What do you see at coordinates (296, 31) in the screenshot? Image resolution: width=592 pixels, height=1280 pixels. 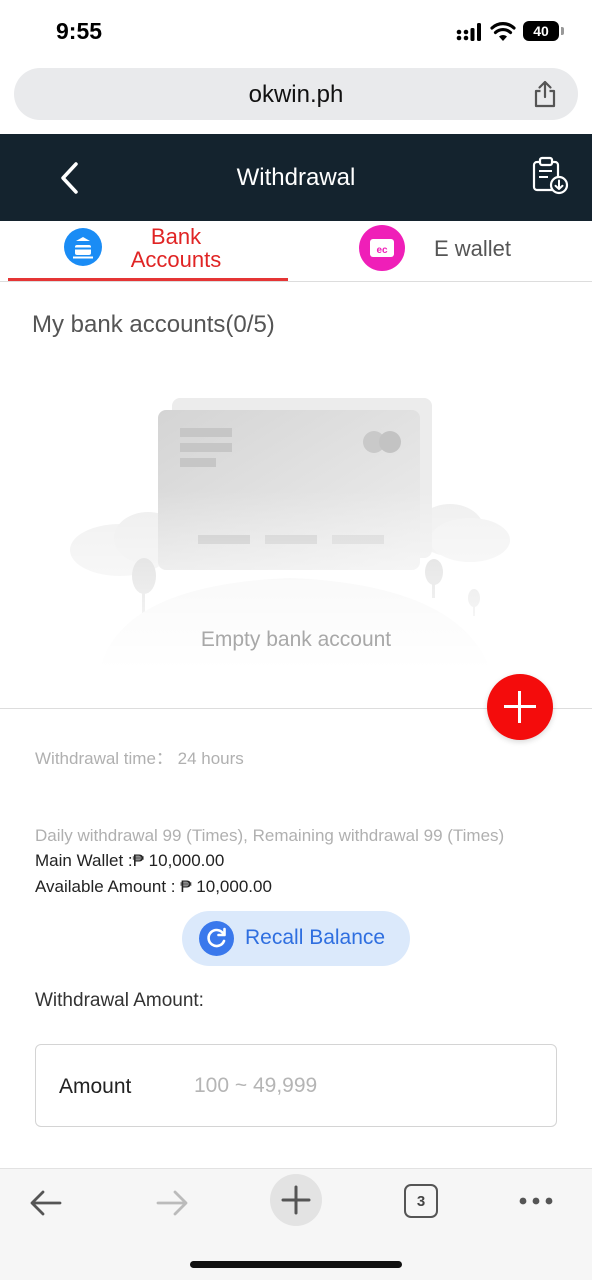 I see `status-bar: 9:55 40` at bounding box center [296, 31].